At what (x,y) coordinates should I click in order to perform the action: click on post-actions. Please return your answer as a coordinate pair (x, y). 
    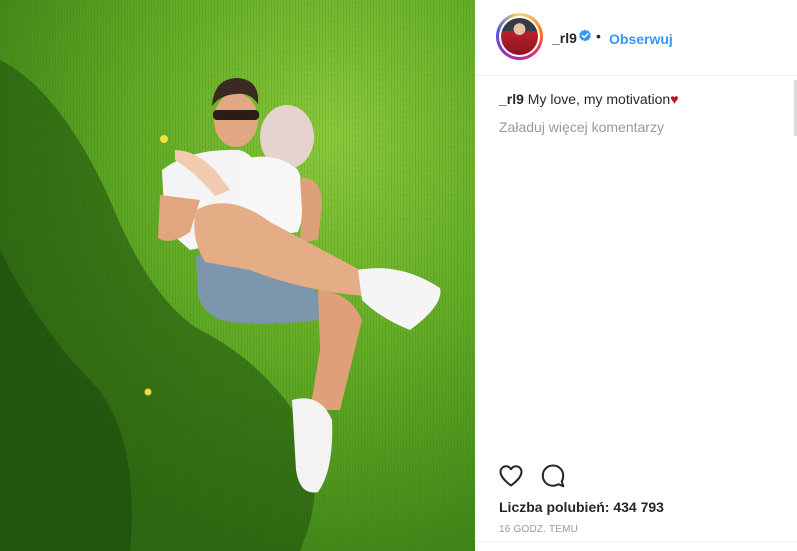
    Looking at the image, I should click on (642, 476).